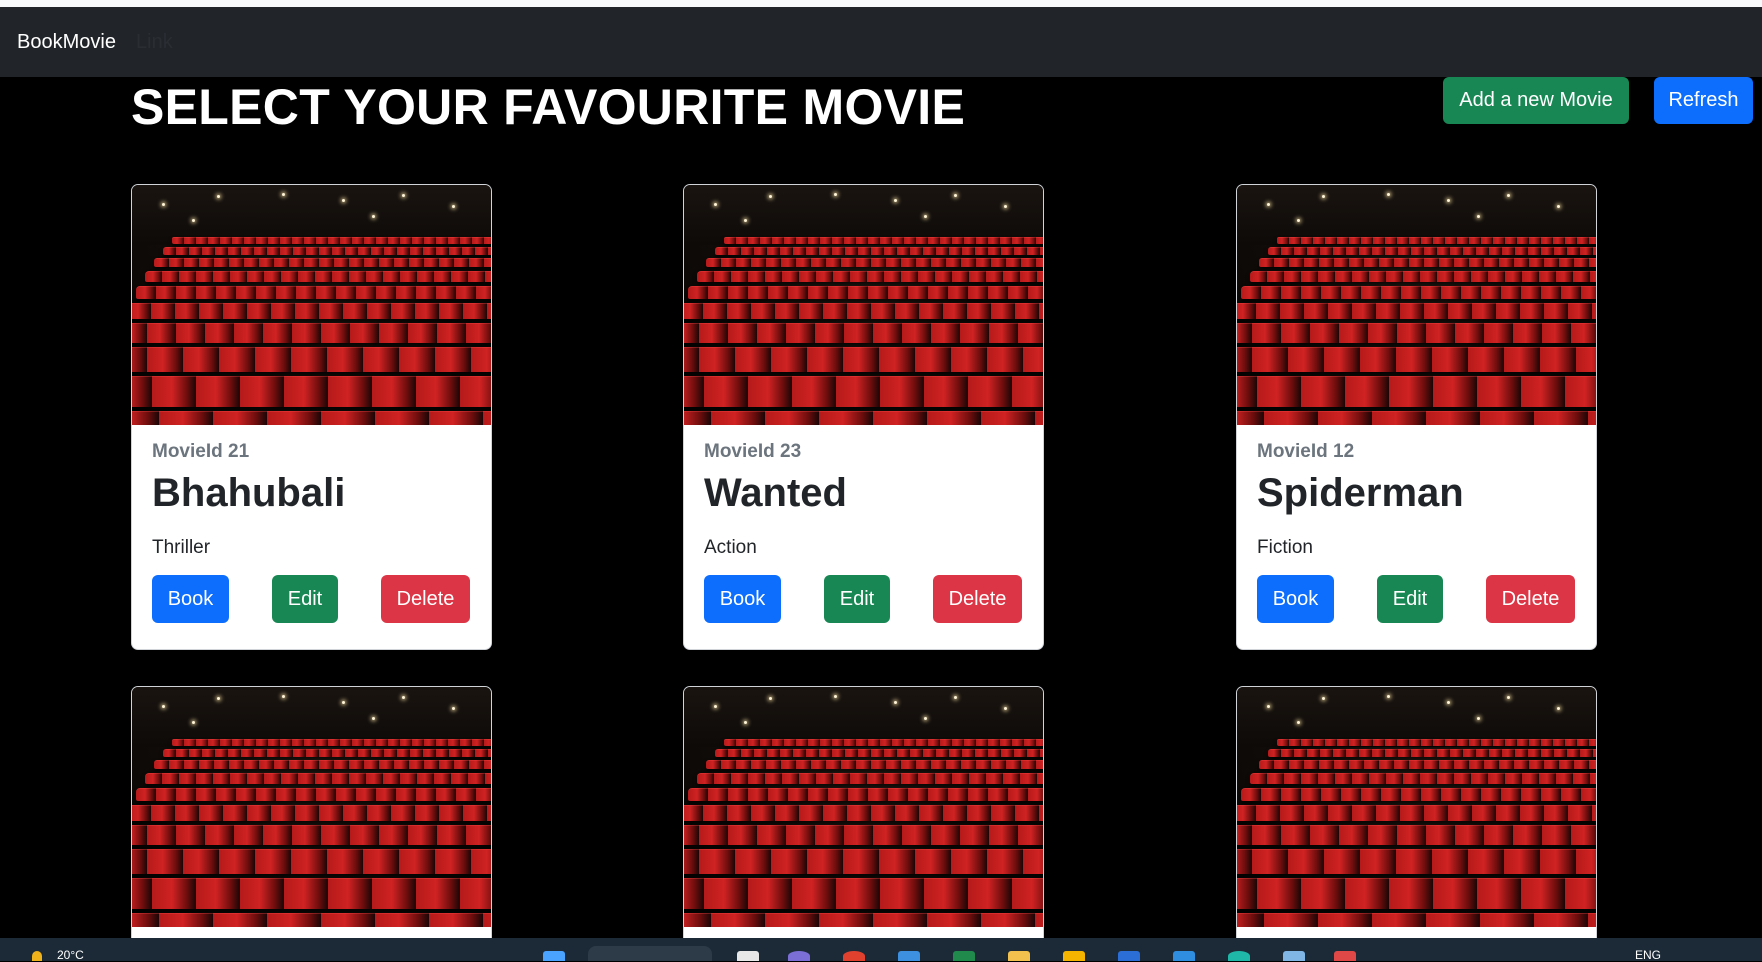 The width and height of the screenshot is (1762, 962). What do you see at coordinates (748, 956) in the screenshot?
I see `task-view-icon` at bounding box center [748, 956].